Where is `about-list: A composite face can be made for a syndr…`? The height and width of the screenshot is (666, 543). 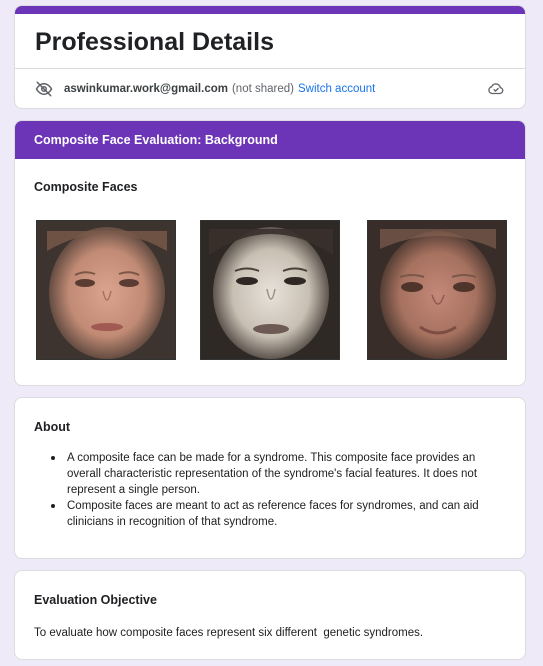 about-list: A composite face can be made for a syndr… is located at coordinates (279, 490).